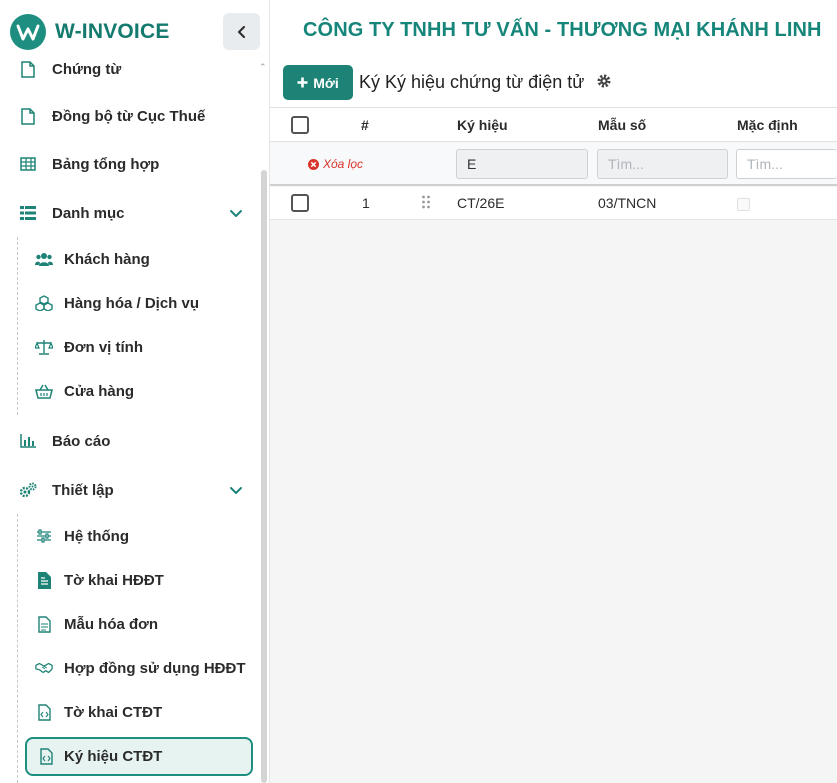 The width and height of the screenshot is (837, 783). What do you see at coordinates (343, 164) in the screenshot?
I see `clear-filter-label: Xóa lọc` at bounding box center [343, 164].